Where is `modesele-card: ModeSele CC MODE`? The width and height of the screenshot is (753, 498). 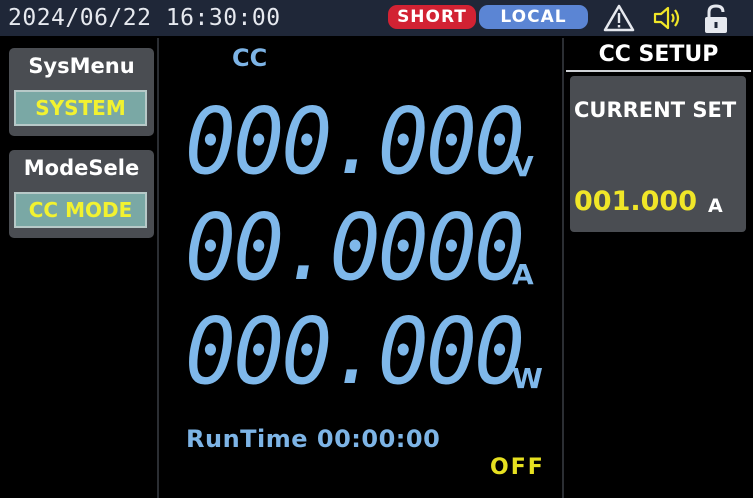
modesele-card: ModeSele CC MODE is located at coordinates (81, 194).